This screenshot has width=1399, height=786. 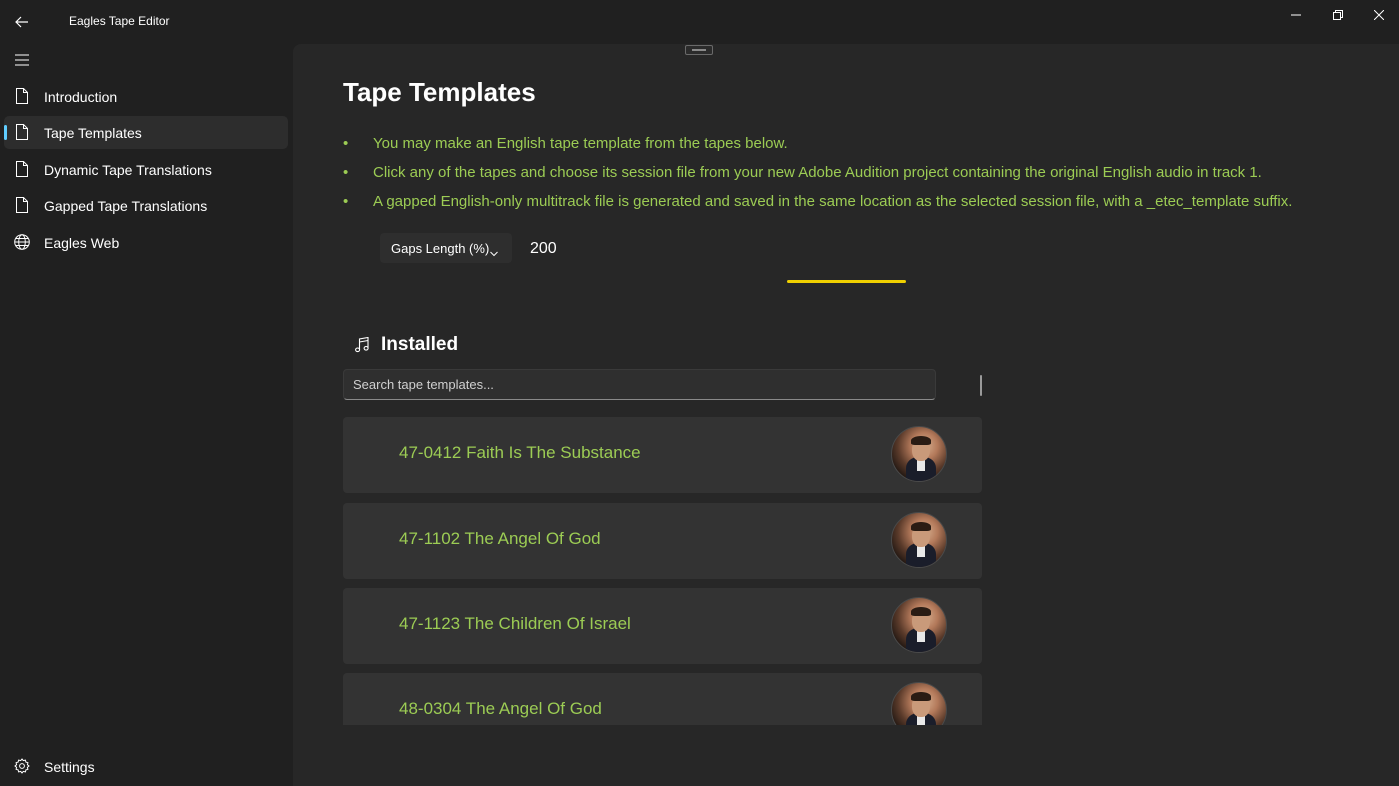 I want to click on minimize-icon, so click(x=1296, y=15).